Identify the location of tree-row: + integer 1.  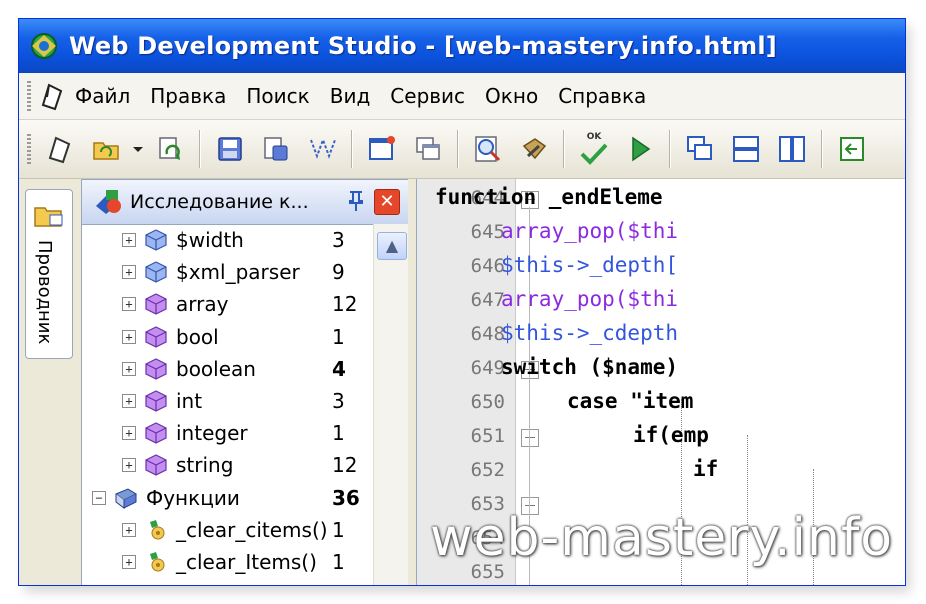
(227, 433).